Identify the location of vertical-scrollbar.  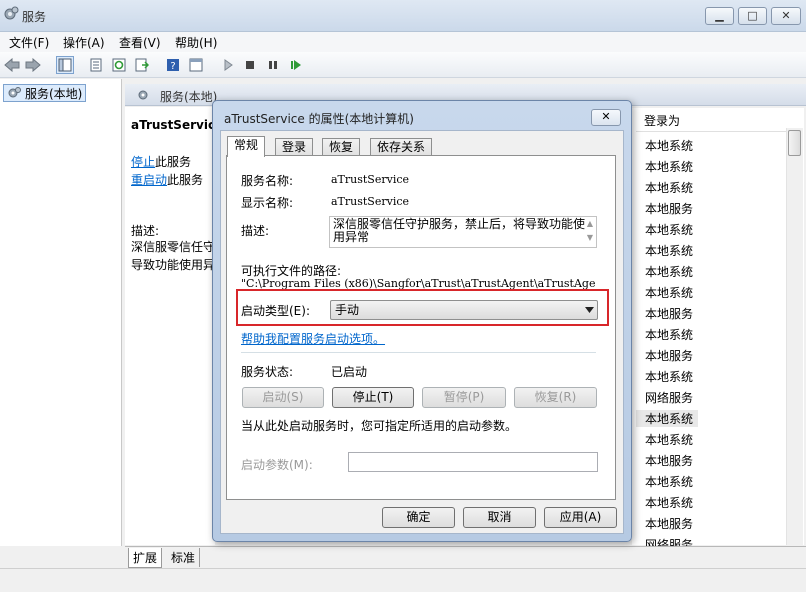
(794, 336).